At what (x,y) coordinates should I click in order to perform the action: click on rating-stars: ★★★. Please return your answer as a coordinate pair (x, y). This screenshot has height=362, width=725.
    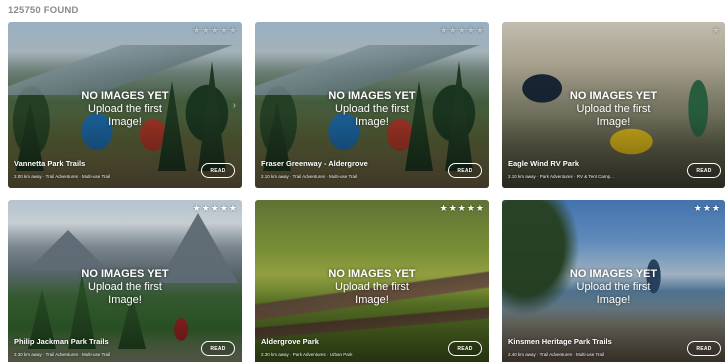
    Looking at the image, I should click on (707, 208).